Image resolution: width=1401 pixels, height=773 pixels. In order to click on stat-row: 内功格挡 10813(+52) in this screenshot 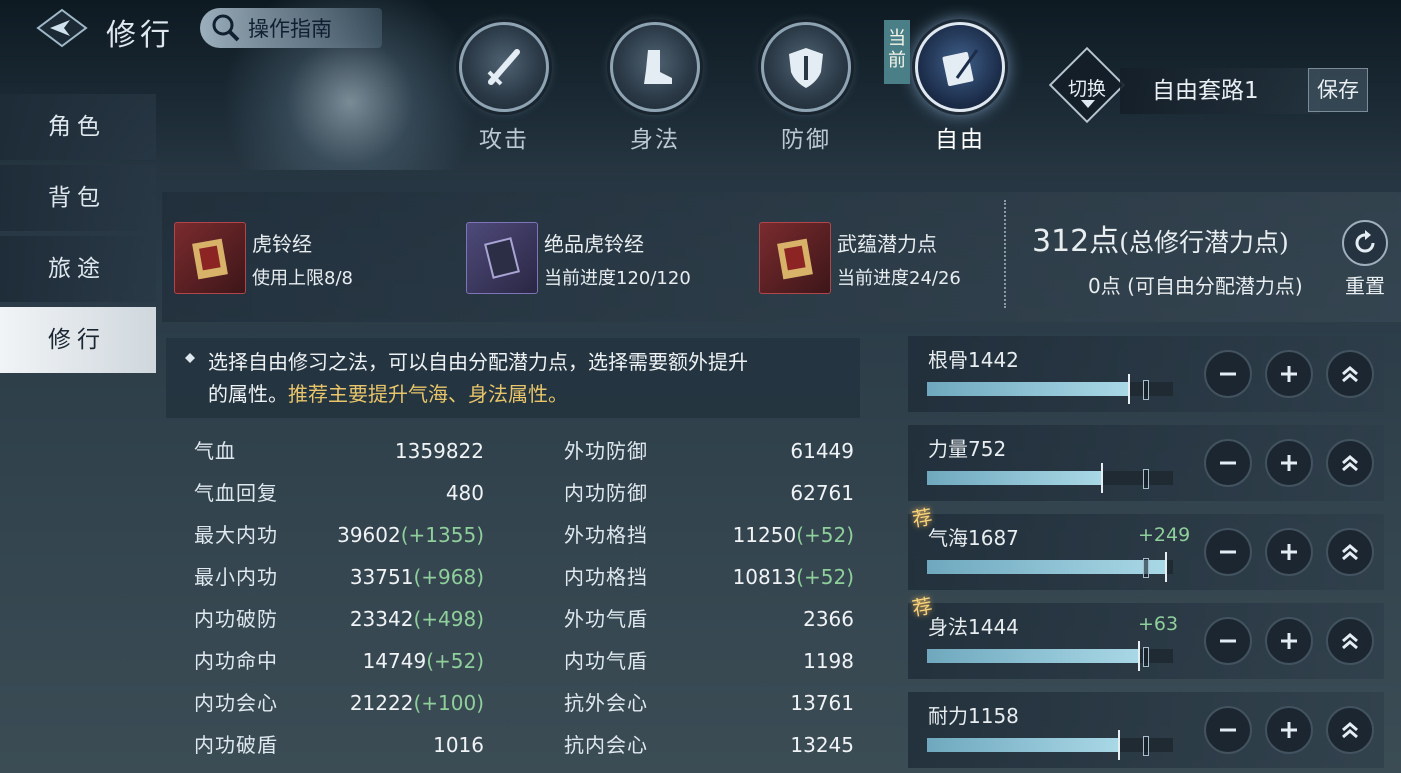, I will do `click(709, 577)`.